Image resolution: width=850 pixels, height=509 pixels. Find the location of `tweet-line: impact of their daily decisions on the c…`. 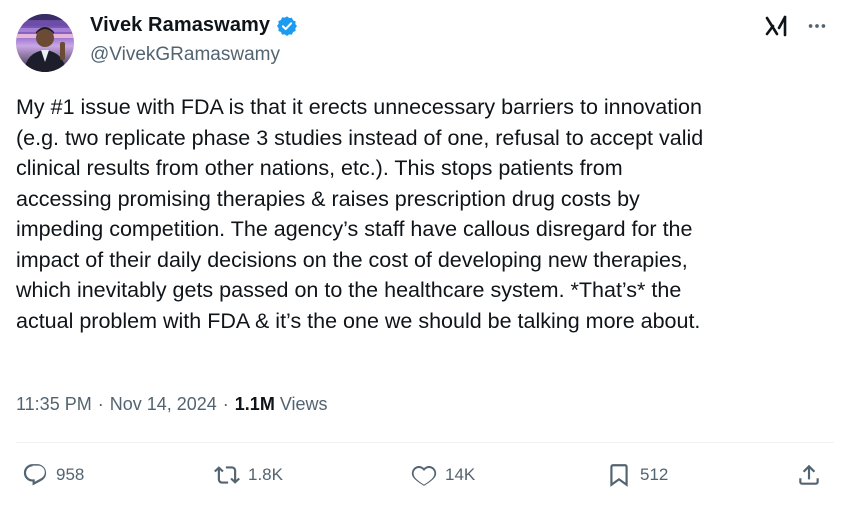

tweet-line: impact of their daily decisions on the c… is located at coordinates (352, 259).